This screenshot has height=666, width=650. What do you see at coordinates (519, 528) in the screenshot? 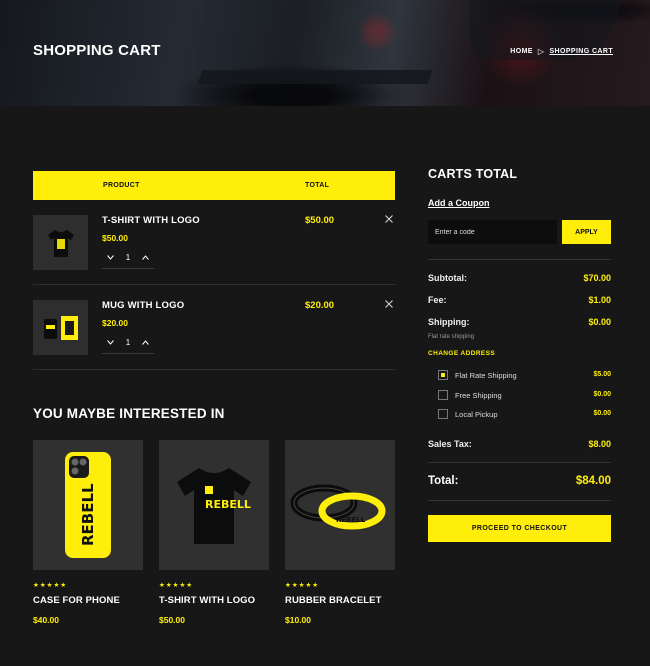
I see `proceed-to-checkout-button: PROCEED TO CHECKOUT` at bounding box center [519, 528].